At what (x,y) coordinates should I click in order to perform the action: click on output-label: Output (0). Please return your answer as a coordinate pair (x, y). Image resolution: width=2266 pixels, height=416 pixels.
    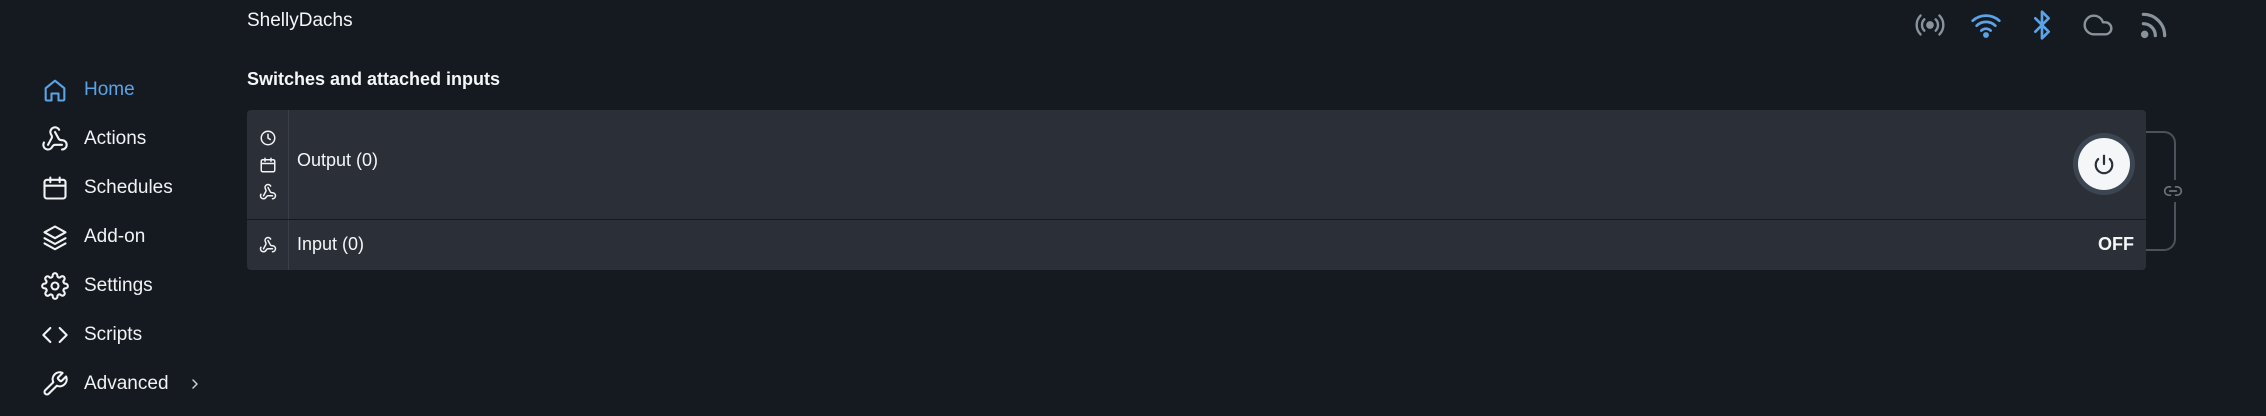
    Looking at the image, I should click on (338, 160).